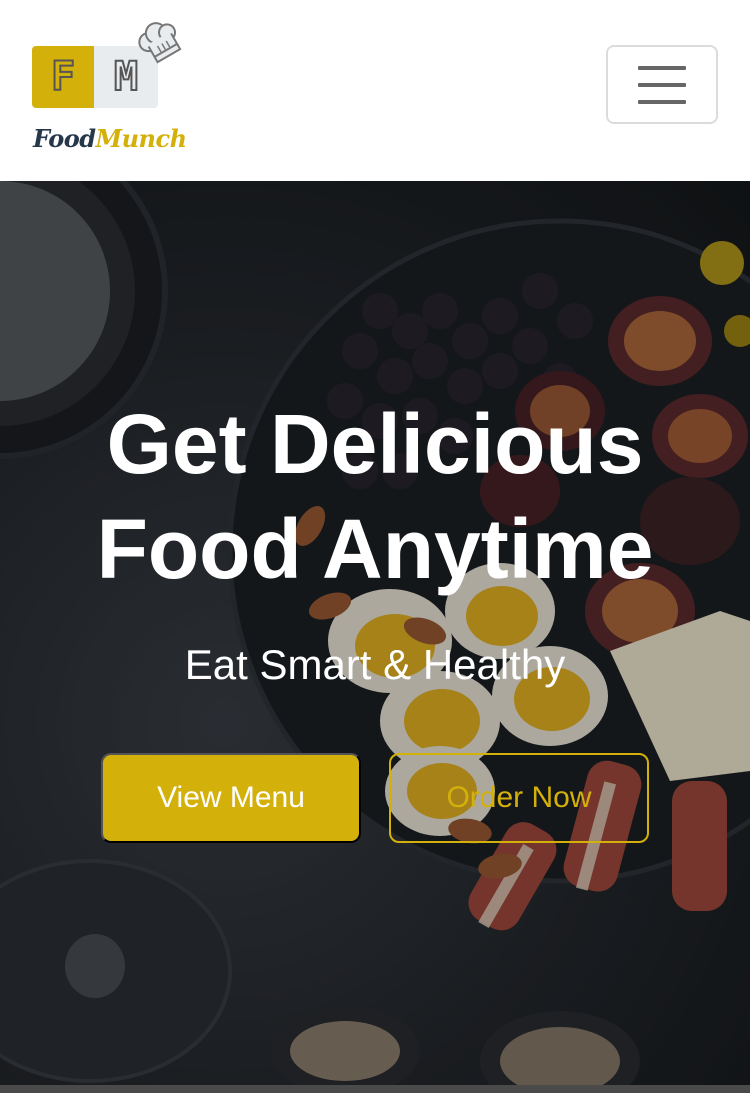  Describe the element at coordinates (141, 138) in the screenshot. I see `brand-name-munch: Munch` at that location.